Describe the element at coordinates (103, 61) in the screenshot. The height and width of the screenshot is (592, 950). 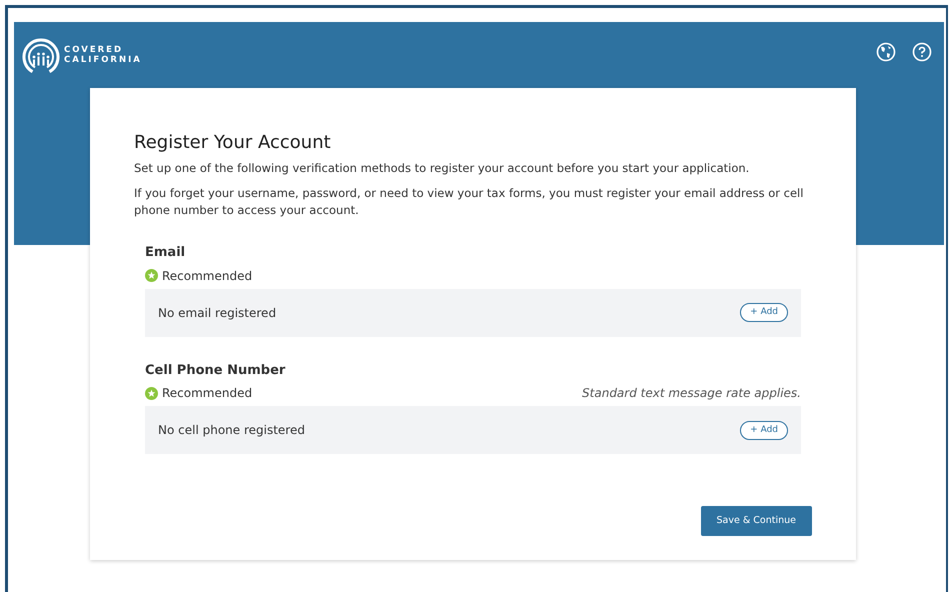
I see `logo-text: CALIFORNIA` at that location.